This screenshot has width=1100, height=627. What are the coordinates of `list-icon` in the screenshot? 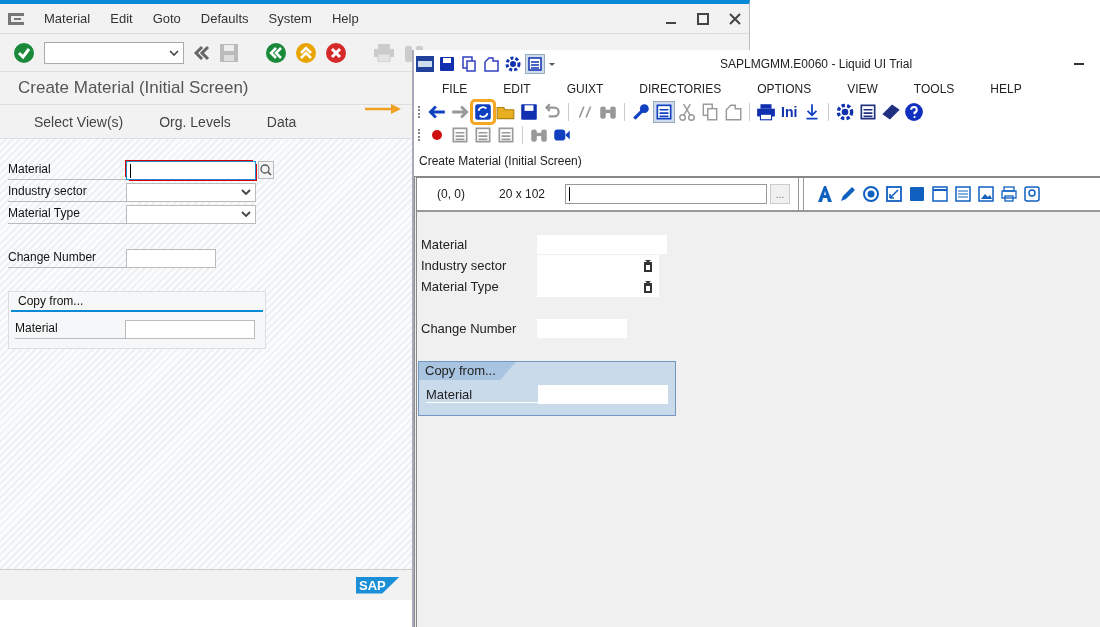 It's located at (963, 194).